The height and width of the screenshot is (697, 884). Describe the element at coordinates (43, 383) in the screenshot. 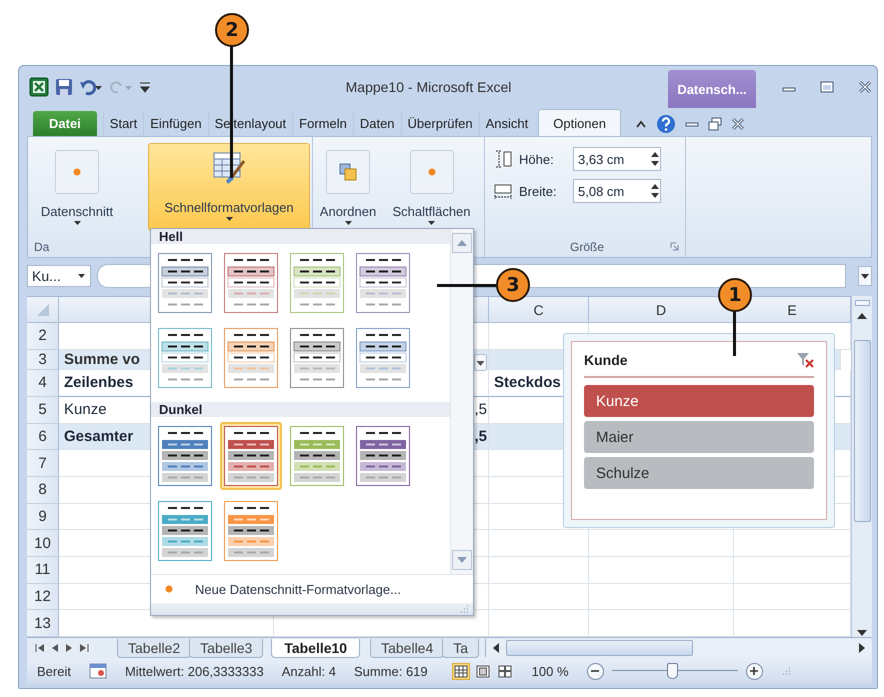

I see `row-header: 4` at that location.